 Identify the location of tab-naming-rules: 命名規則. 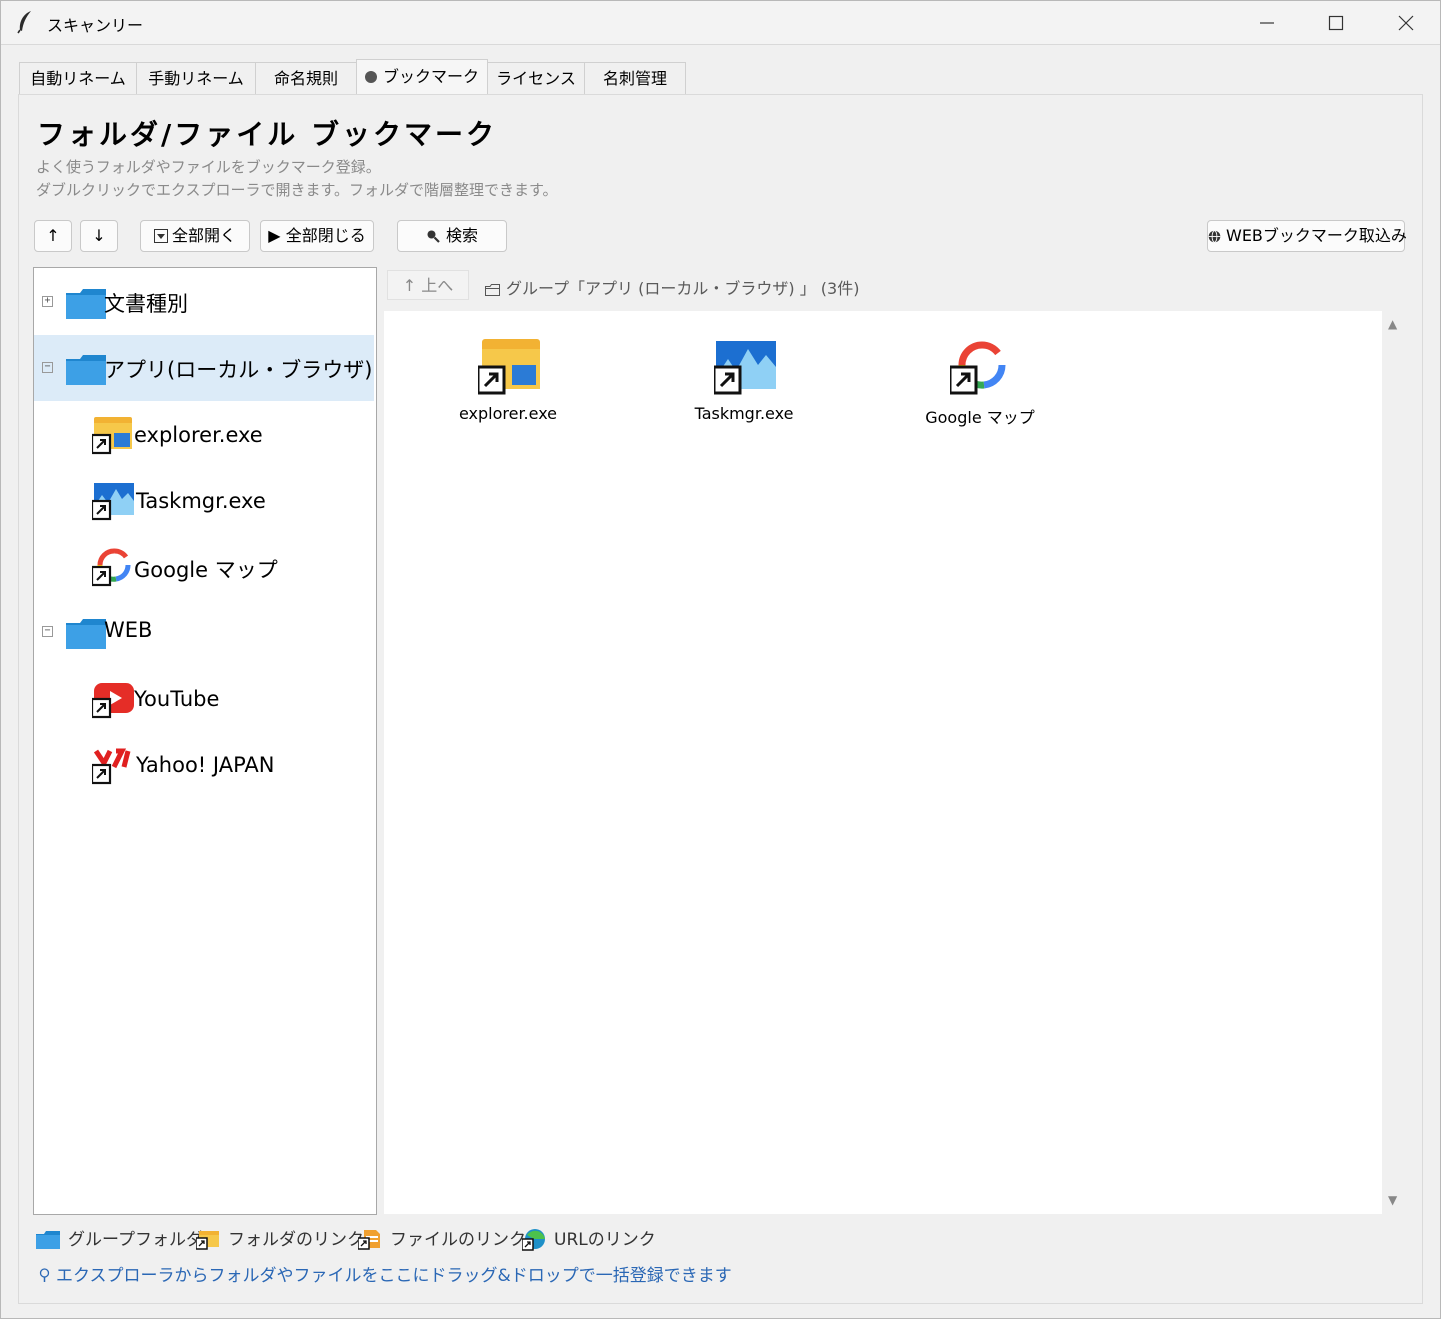
(306, 78).